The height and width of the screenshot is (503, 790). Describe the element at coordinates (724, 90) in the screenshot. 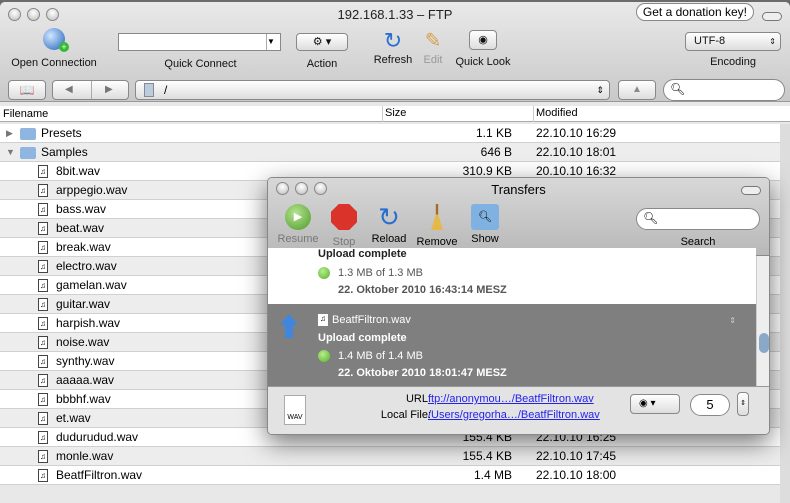

I see `search-input: 🔍︎` at that location.